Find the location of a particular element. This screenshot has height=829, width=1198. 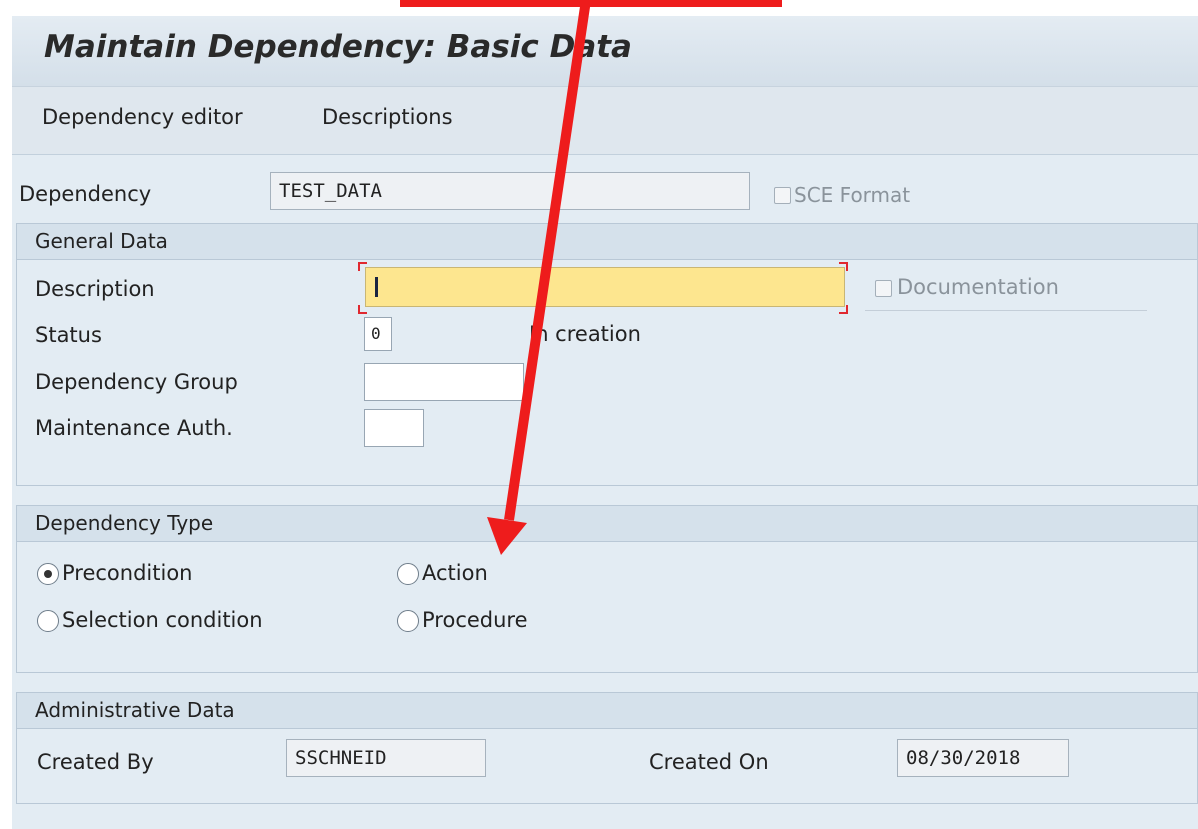

title-bar: Maintain Dependency: Basic Data is located at coordinates (605, 51).